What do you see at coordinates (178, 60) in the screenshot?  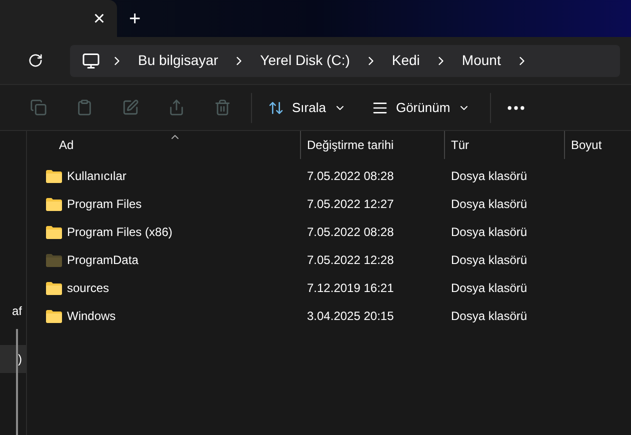 I see `breadcrumb-item: Bu bilgisayar` at bounding box center [178, 60].